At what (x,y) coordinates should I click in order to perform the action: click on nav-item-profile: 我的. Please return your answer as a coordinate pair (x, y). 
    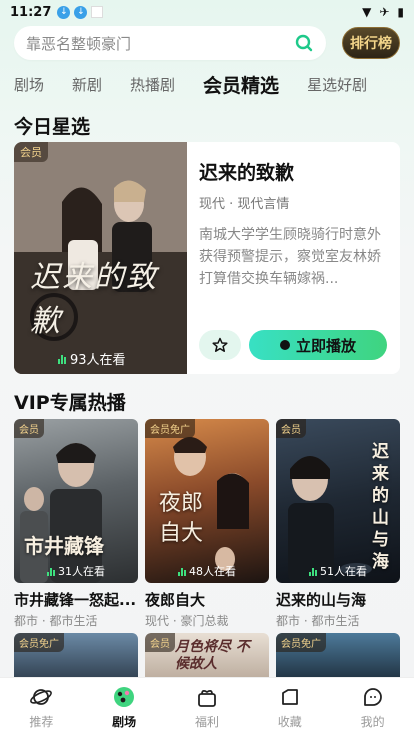
    Looking at the image, I should click on (373, 707).